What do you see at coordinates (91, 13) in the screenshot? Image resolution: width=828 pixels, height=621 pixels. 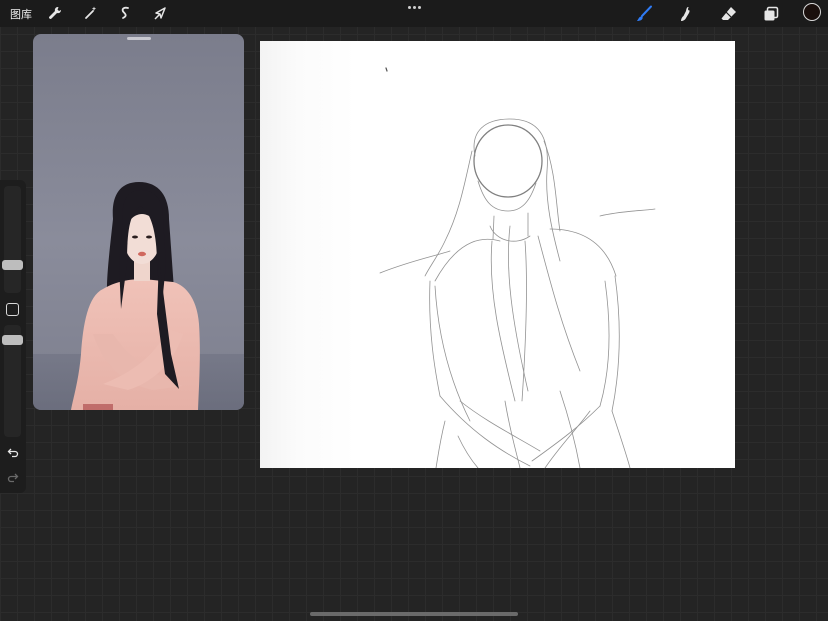 I see `magic-wand-icon` at bounding box center [91, 13].